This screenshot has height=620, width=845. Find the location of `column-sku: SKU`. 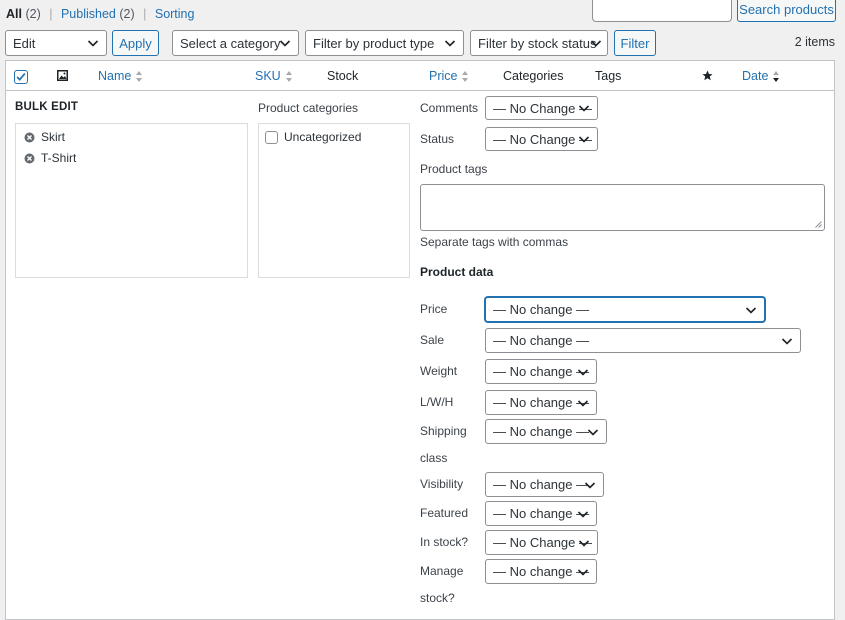

column-sku: SKU is located at coordinates (274, 76).